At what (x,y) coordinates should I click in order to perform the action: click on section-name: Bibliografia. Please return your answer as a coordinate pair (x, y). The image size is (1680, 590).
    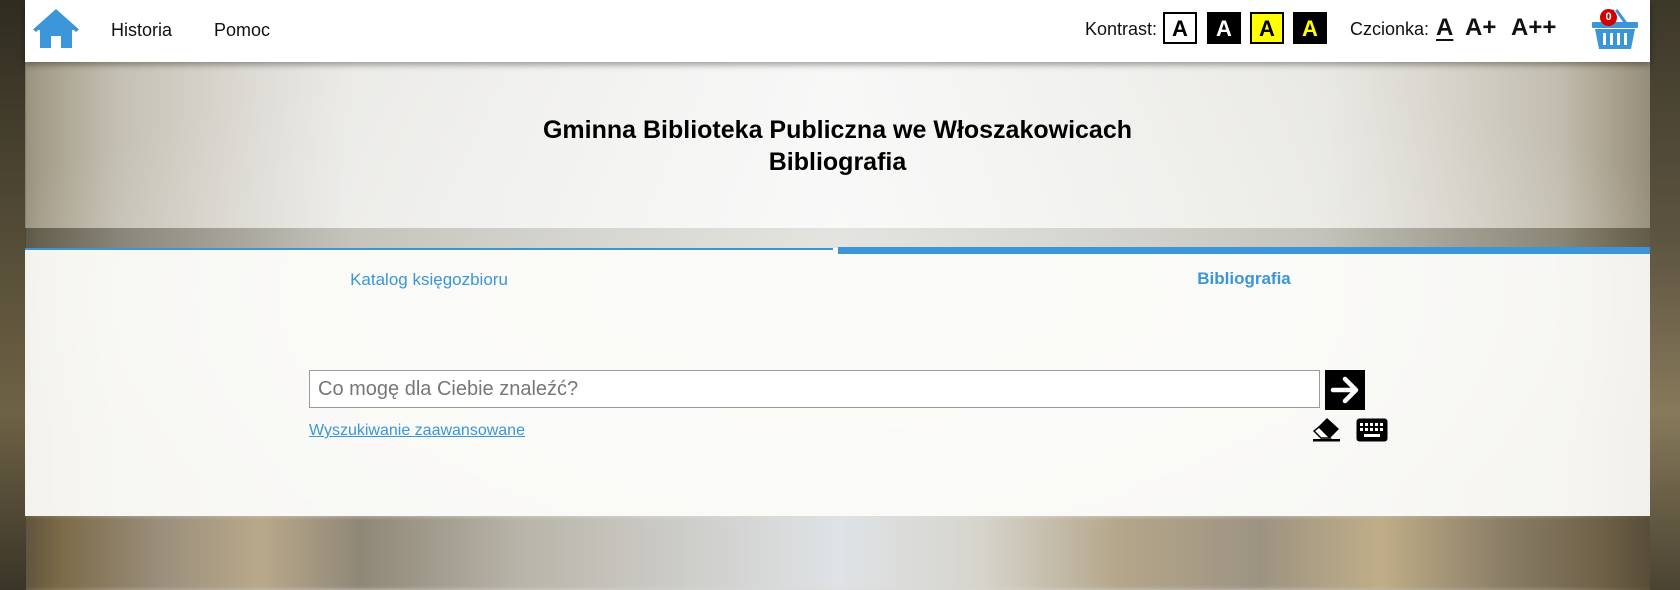
    Looking at the image, I should click on (837, 162).